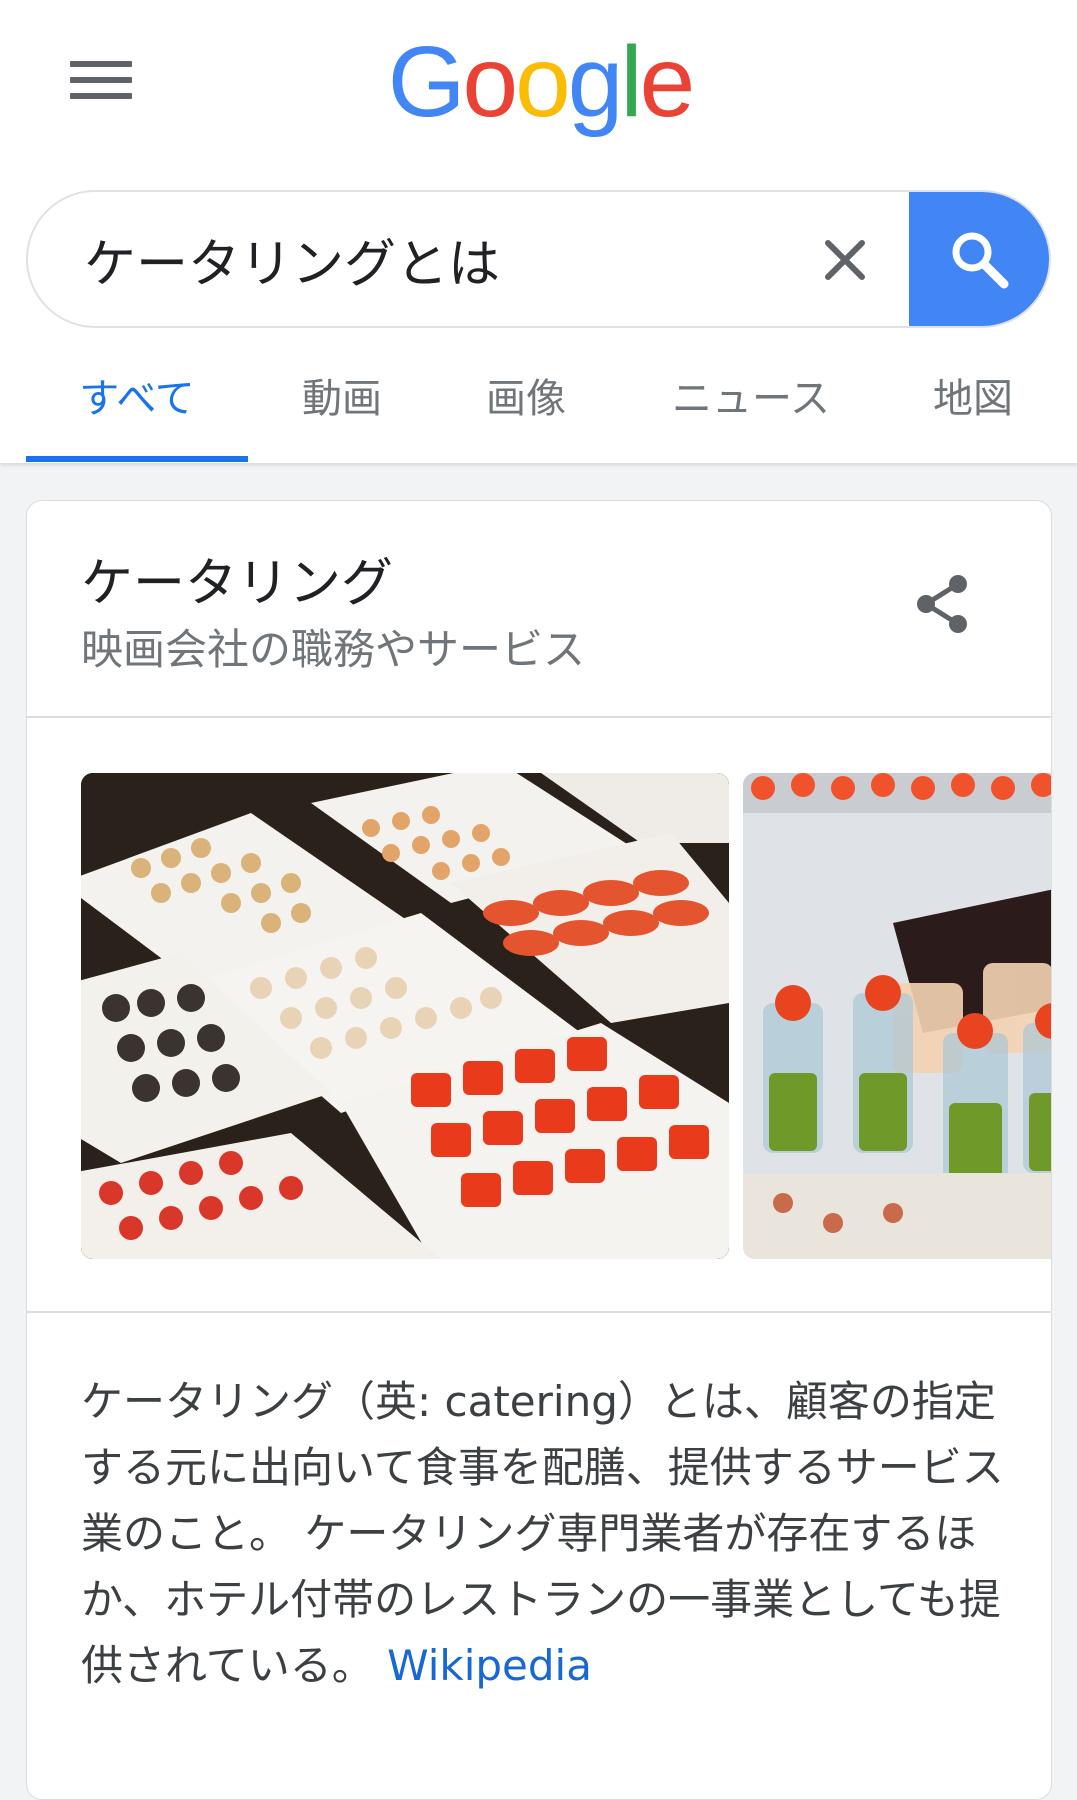  Describe the element at coordinates (540, 82) in the screenshot. I see `google-logo: Google` at that location.